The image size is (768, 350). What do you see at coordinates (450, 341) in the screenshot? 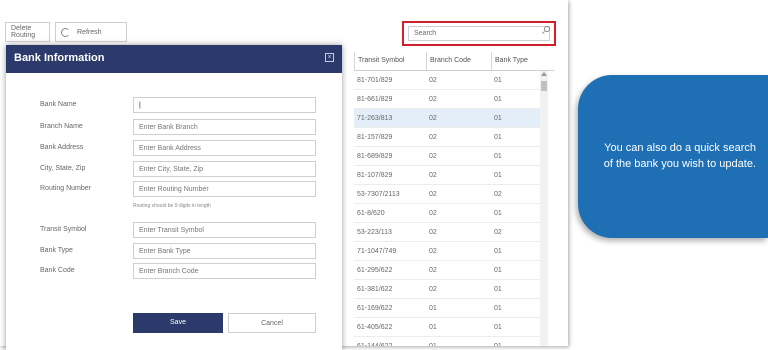
I see `table-row: 61-144/622 01 01` at bounding box center [450, 341].